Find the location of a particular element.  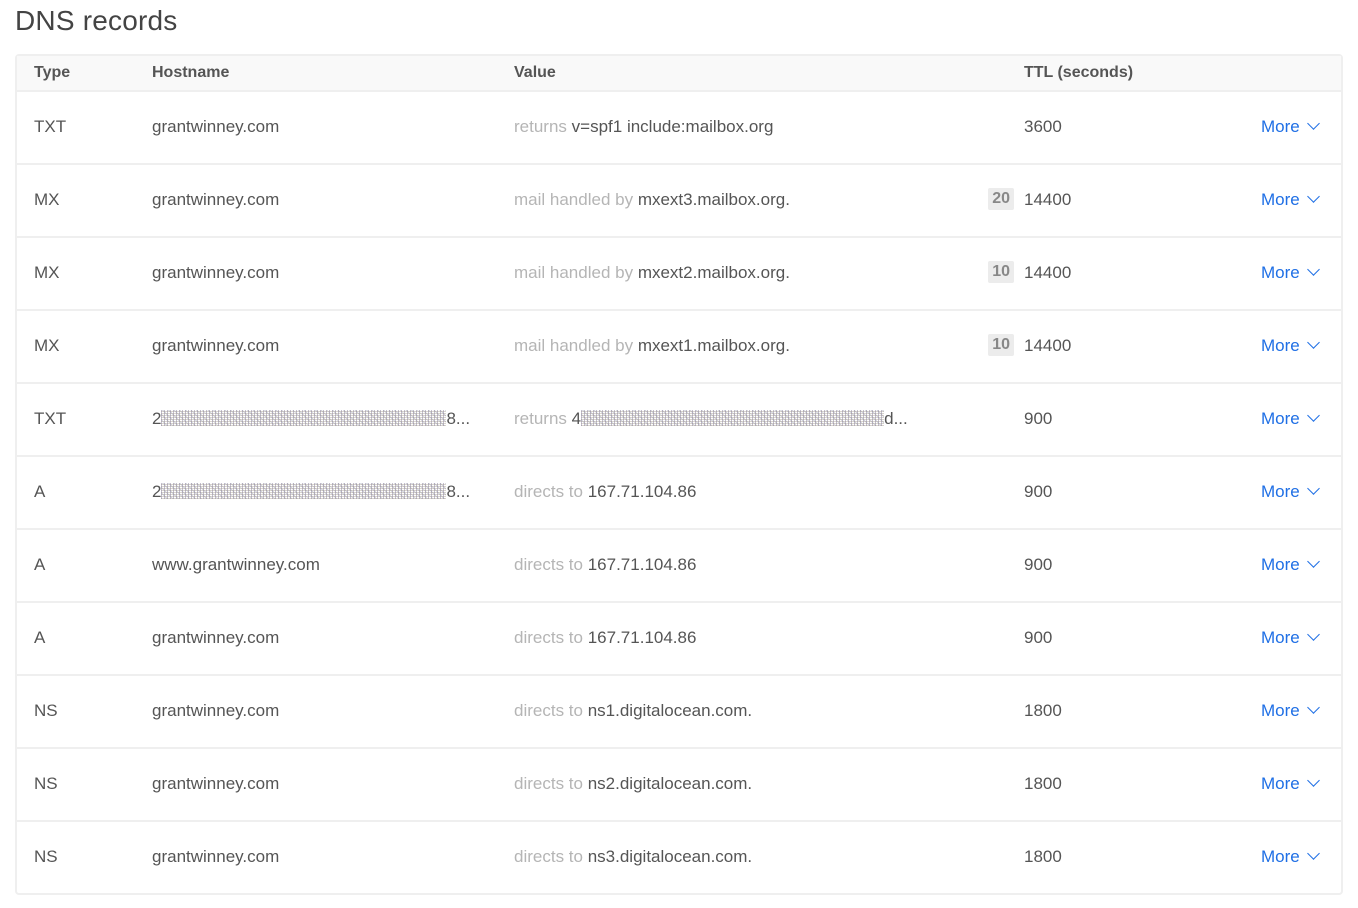

page-title: DNS records is located at coordinates (96, 20).